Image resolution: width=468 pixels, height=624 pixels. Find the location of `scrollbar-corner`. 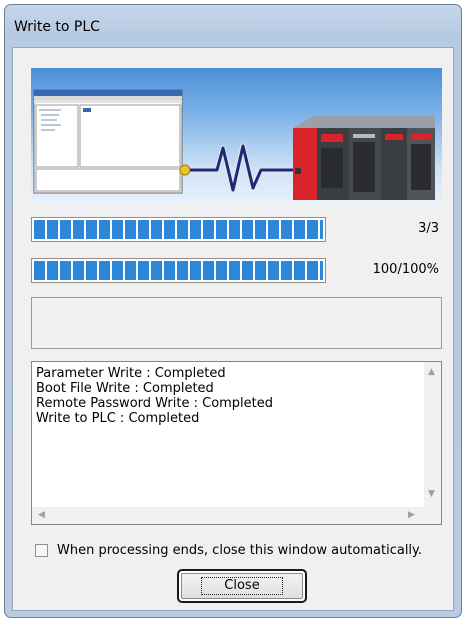

scrollbar-corner is located at coordinates (432, 515).